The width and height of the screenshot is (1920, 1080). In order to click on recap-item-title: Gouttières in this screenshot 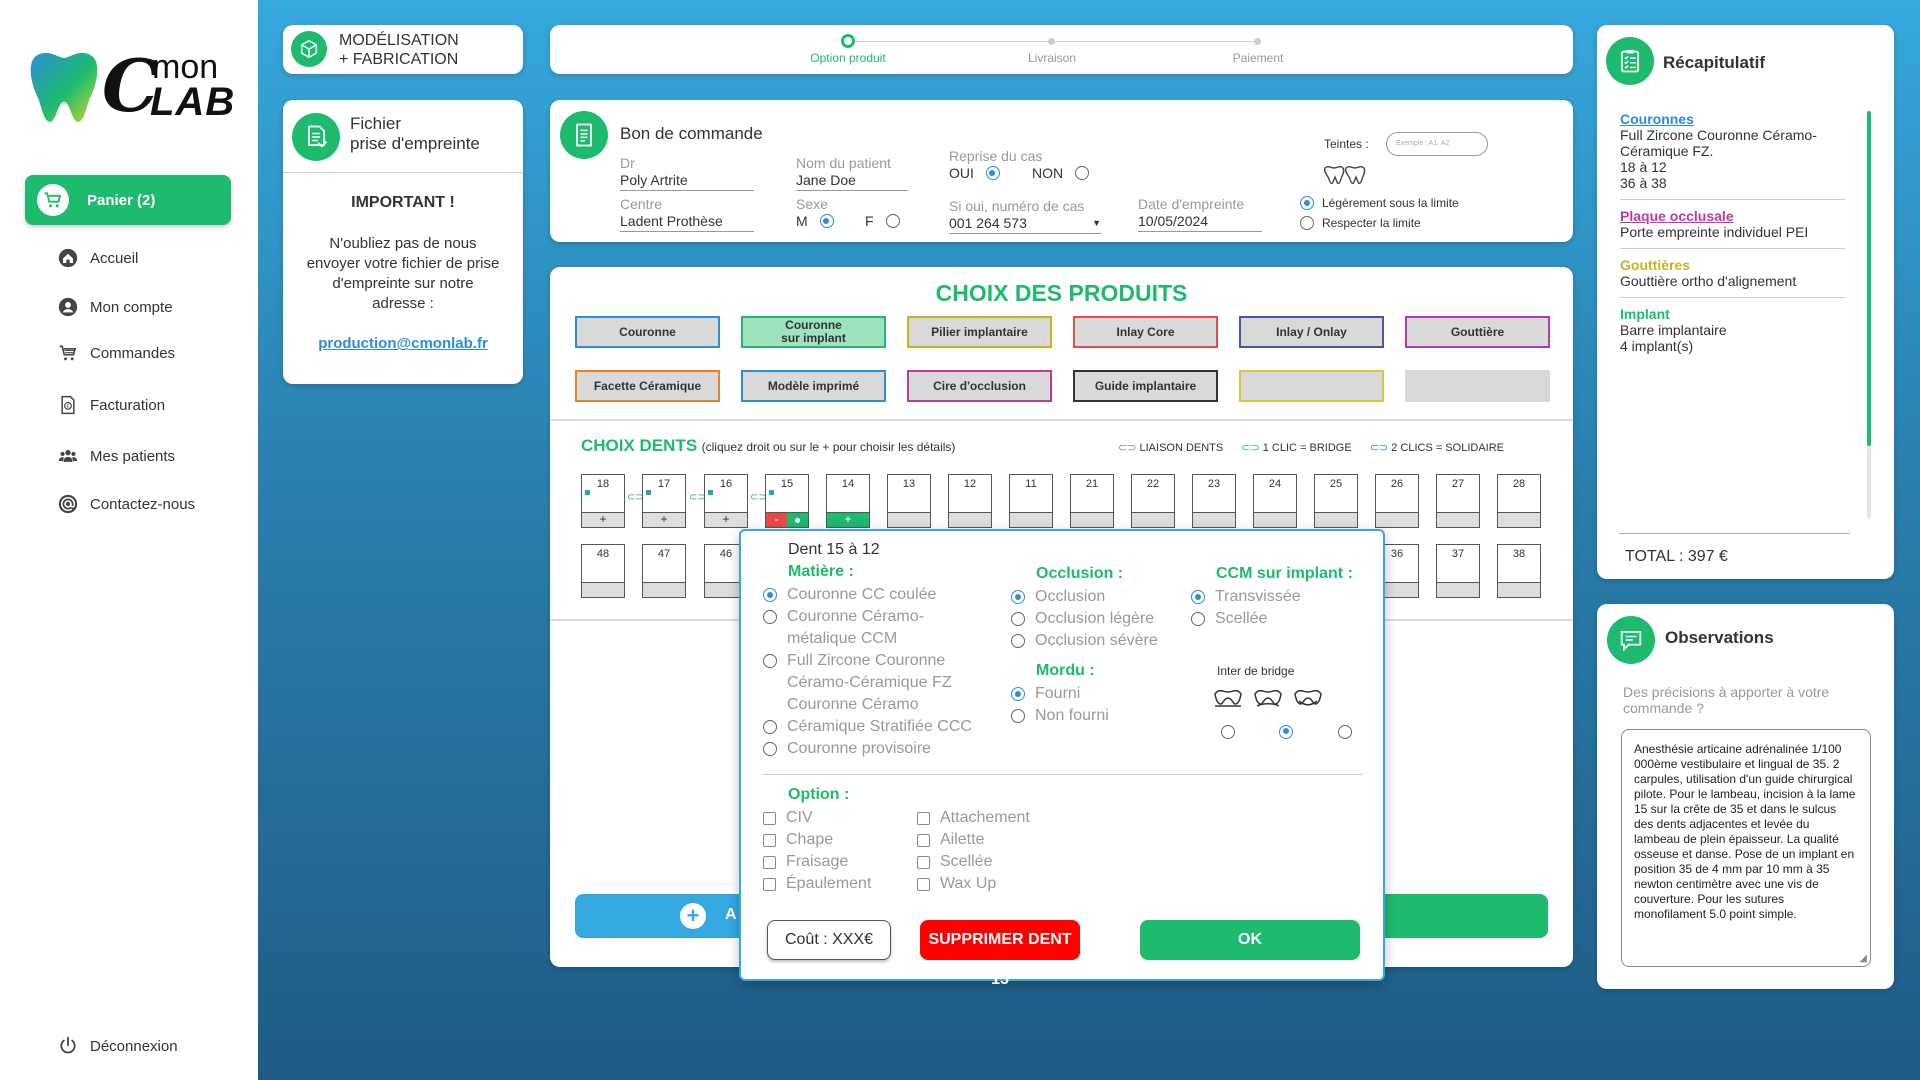, I will do `click(1732, 265)`.